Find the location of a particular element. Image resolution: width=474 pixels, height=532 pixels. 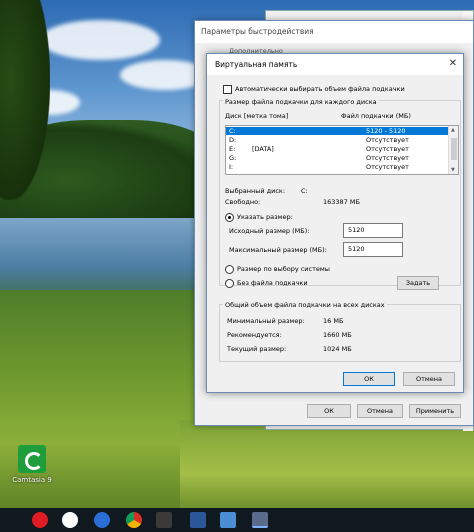

drive-pagefile-size: 5120 - 5120 is located at coordinates (386, 131).